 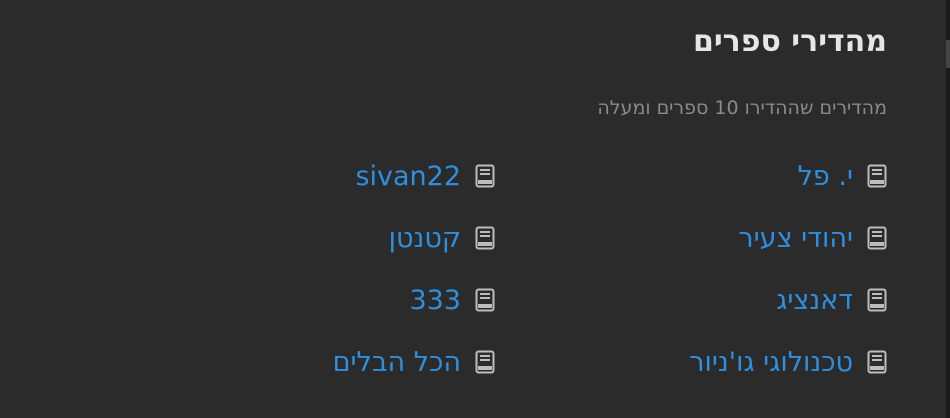 I want to click on editor-name: י. פל, so click(x=825, y=176).